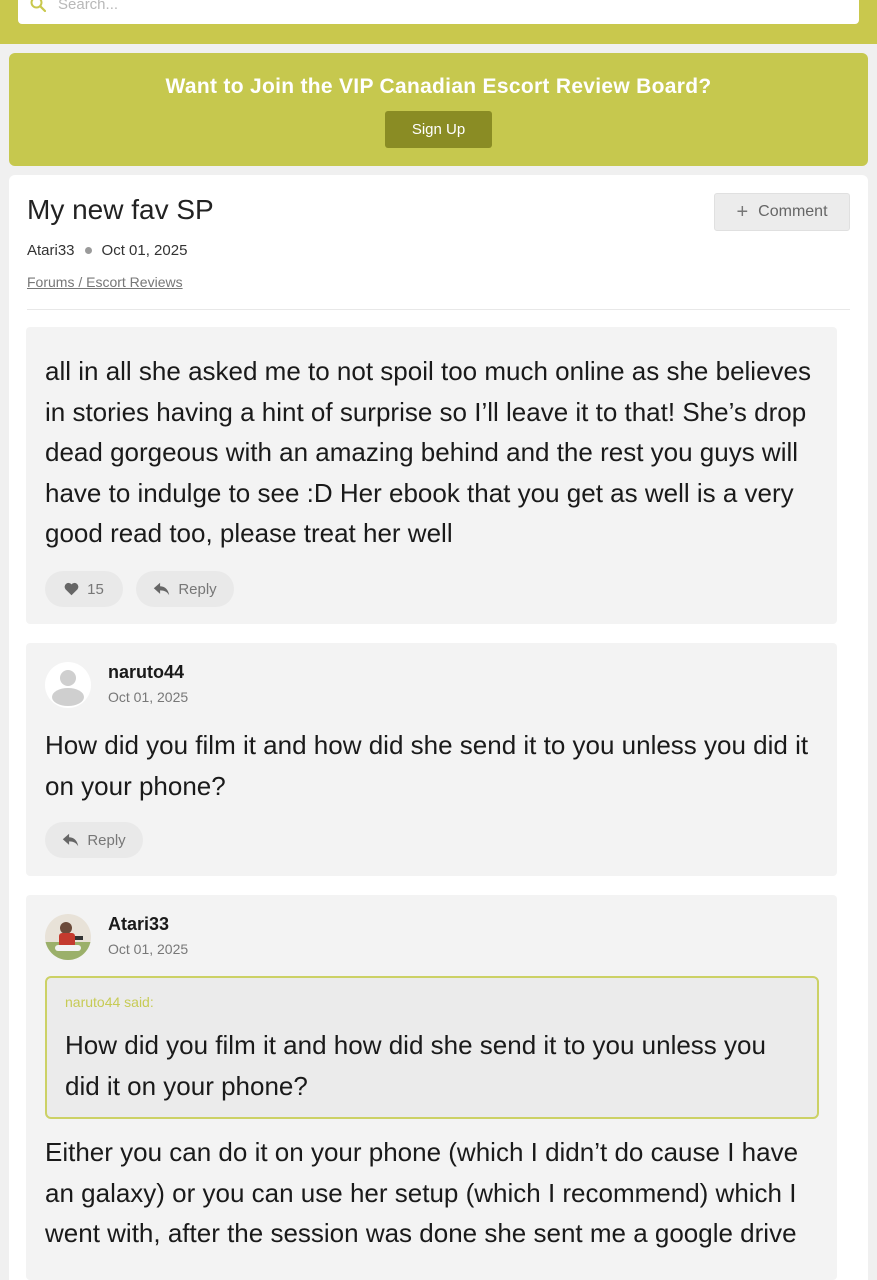 This screenshot has height=1280, width=877. What do you see at coordinates (438, 129) in the screenshot?
I see `sign-up-button: Sign Up` at bounding box center [438, 129].